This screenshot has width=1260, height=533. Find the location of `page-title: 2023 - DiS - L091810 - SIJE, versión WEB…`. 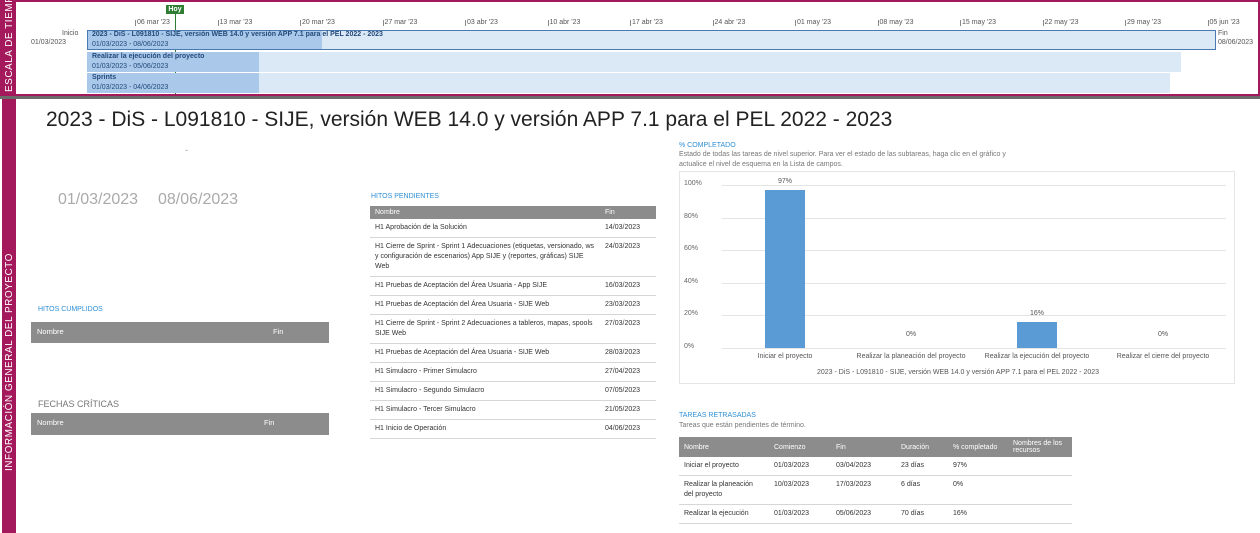

page-title: 2023 - DiS - L091810 - SIJE, versión WEB… is located at coordinates (469, 119).